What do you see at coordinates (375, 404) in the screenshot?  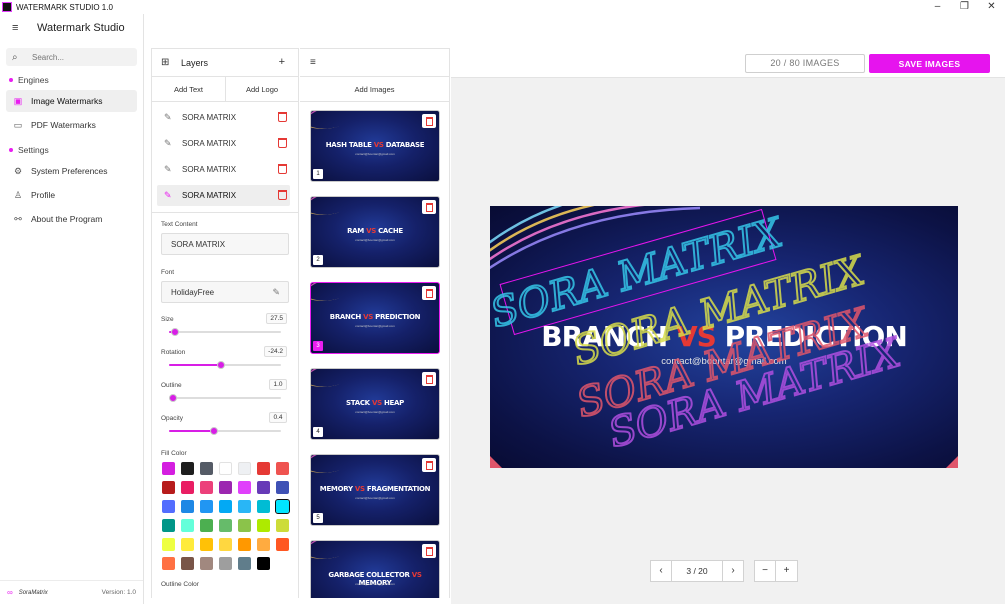 I see `image-thumbnail: STACK VS HEAP contact@boontar@gmail.com 4` at bounding box center [375, 404].